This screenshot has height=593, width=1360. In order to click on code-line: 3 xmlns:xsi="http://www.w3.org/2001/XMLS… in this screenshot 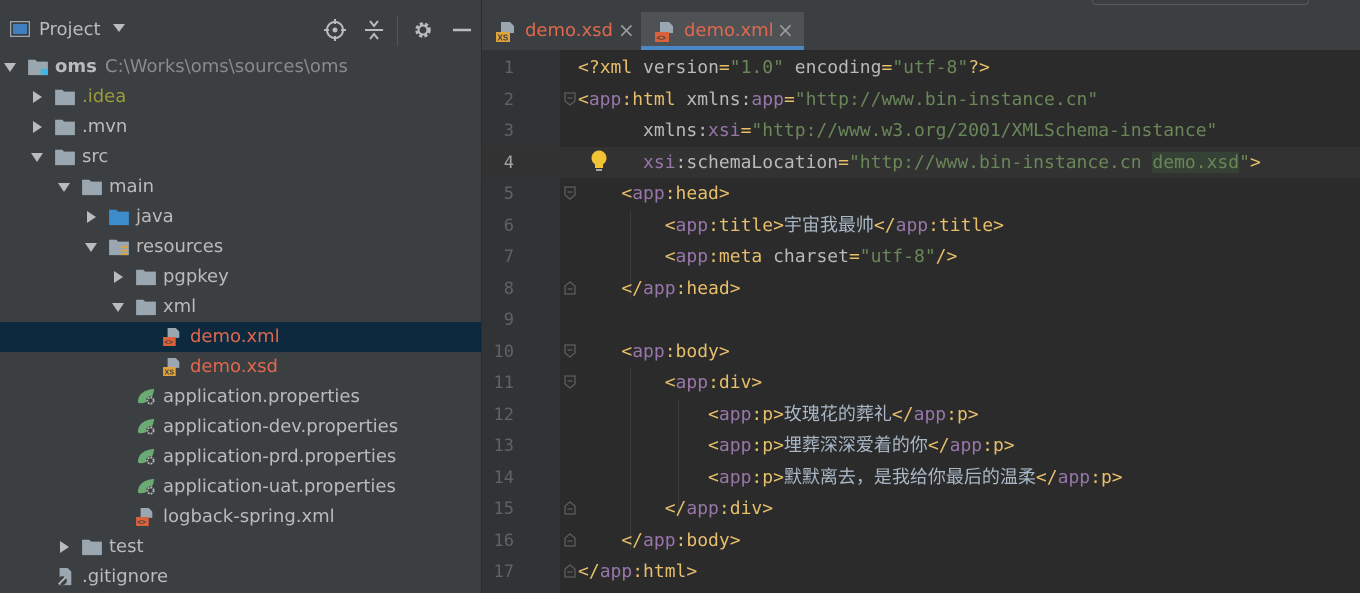, I will do `click(921, 131)`.